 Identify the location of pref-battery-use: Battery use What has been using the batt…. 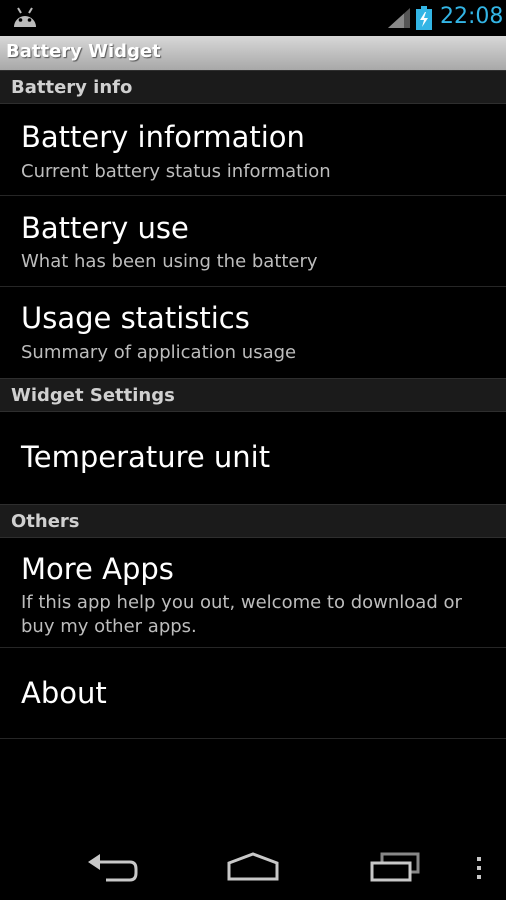
(253, 241).